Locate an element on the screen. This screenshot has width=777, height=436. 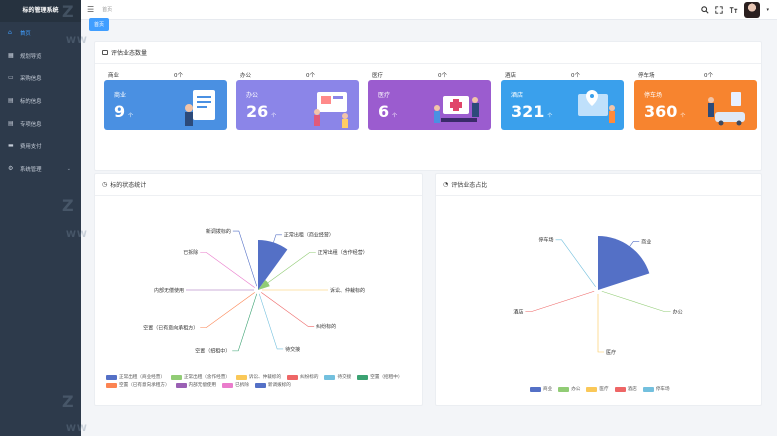
pie-icon: ◔ is located at coordinates (446, 184).